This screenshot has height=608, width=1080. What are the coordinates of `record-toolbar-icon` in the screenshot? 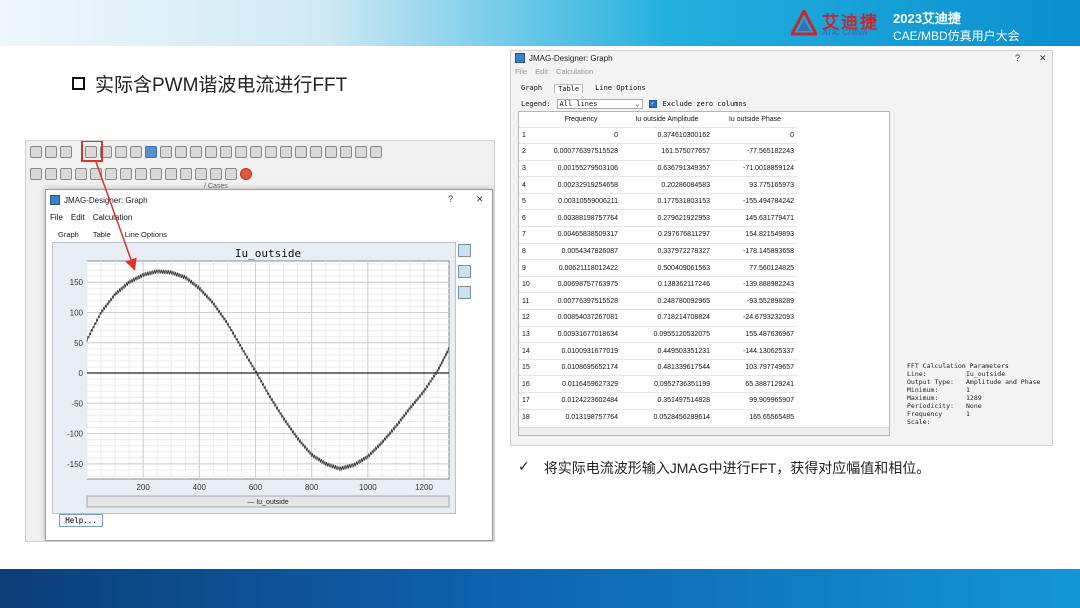 It's located at (246, 174).